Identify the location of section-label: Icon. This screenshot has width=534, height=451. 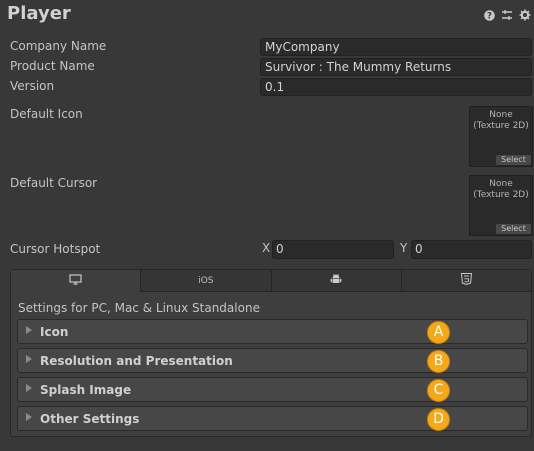
(54, 332).